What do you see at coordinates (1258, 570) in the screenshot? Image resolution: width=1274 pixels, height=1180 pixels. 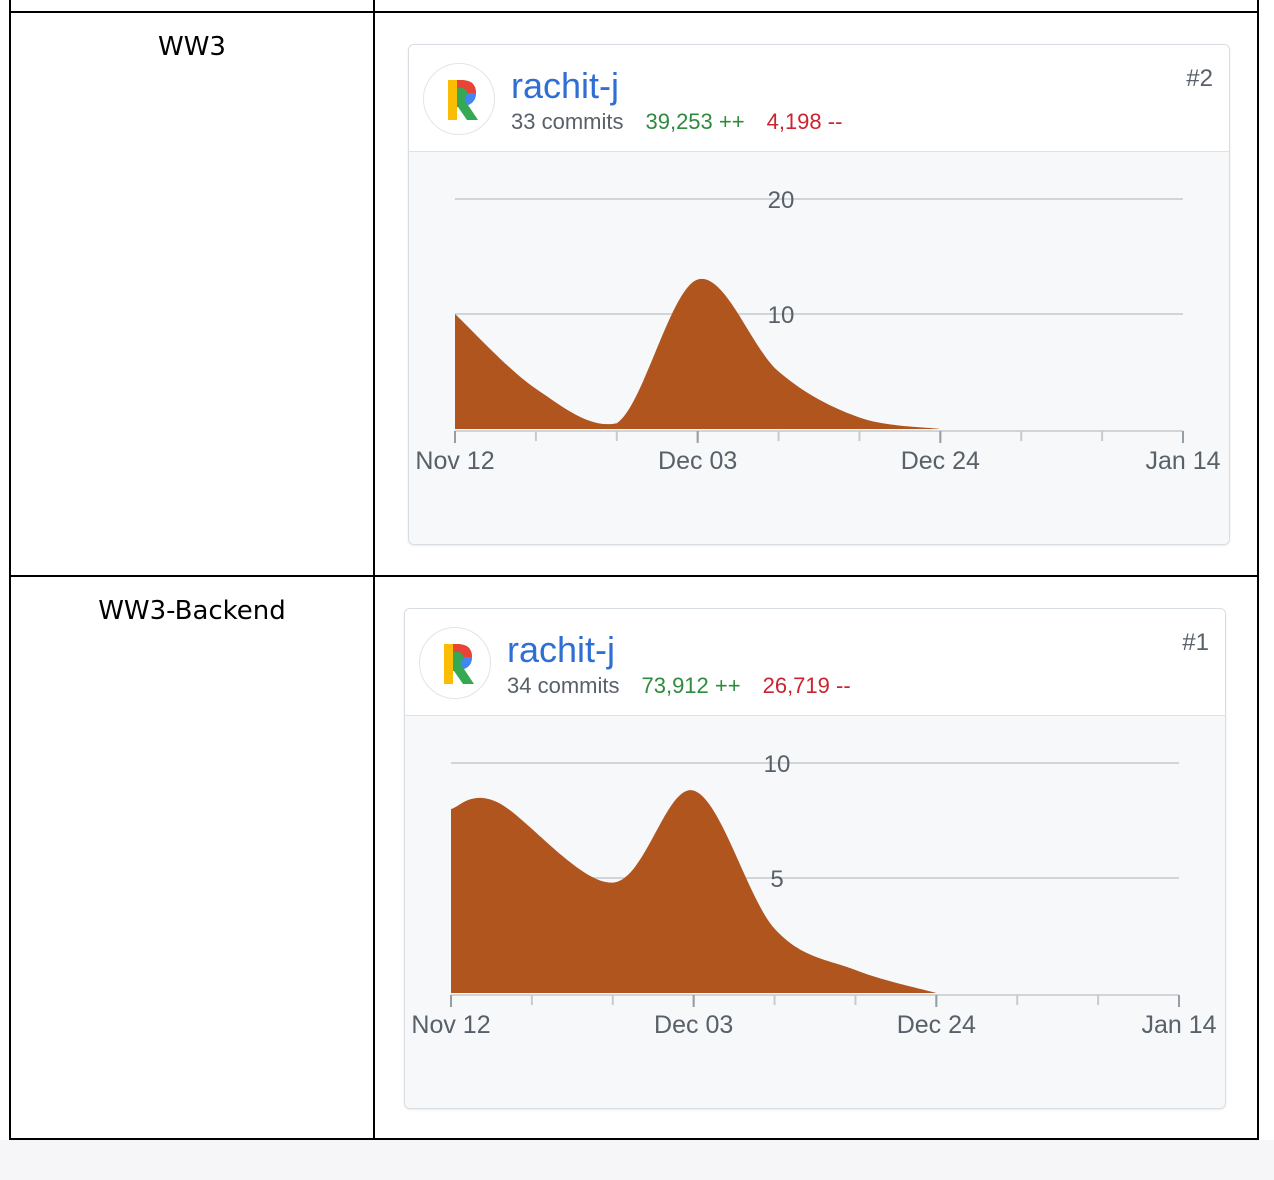 I see `table-border-right` at bounding box center [1258, 570].